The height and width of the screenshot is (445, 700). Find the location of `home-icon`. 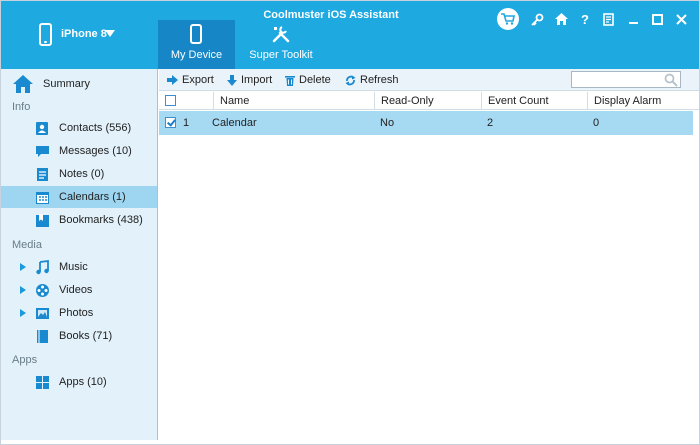

home-icon is located at coordinates (561, 19).